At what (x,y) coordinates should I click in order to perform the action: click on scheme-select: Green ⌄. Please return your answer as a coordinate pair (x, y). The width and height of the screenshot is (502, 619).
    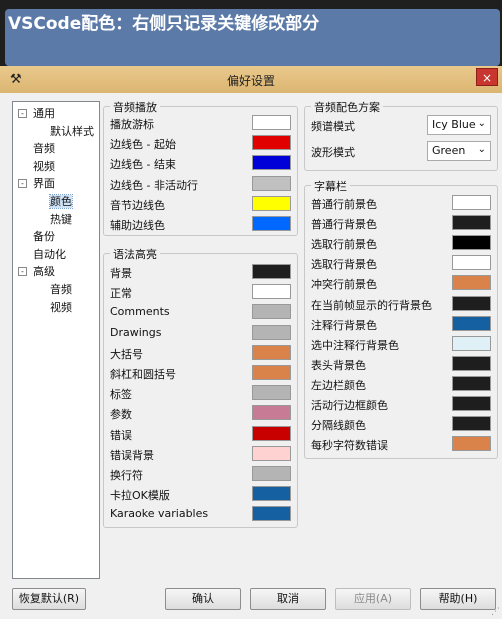
    Looking at the image, I should click on (459, 151).